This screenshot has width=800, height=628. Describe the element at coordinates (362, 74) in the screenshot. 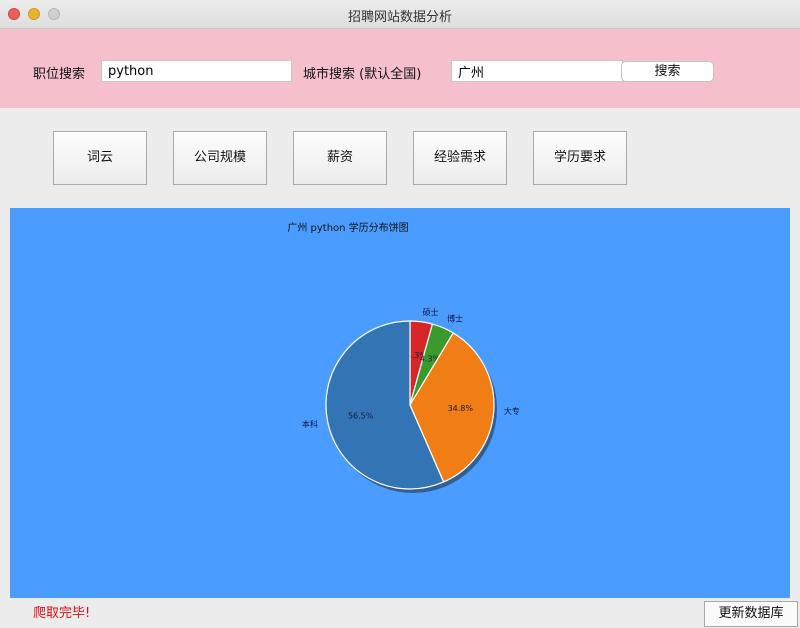

I see `city-search-label: 城市搜索 (默认全国)` at that location.